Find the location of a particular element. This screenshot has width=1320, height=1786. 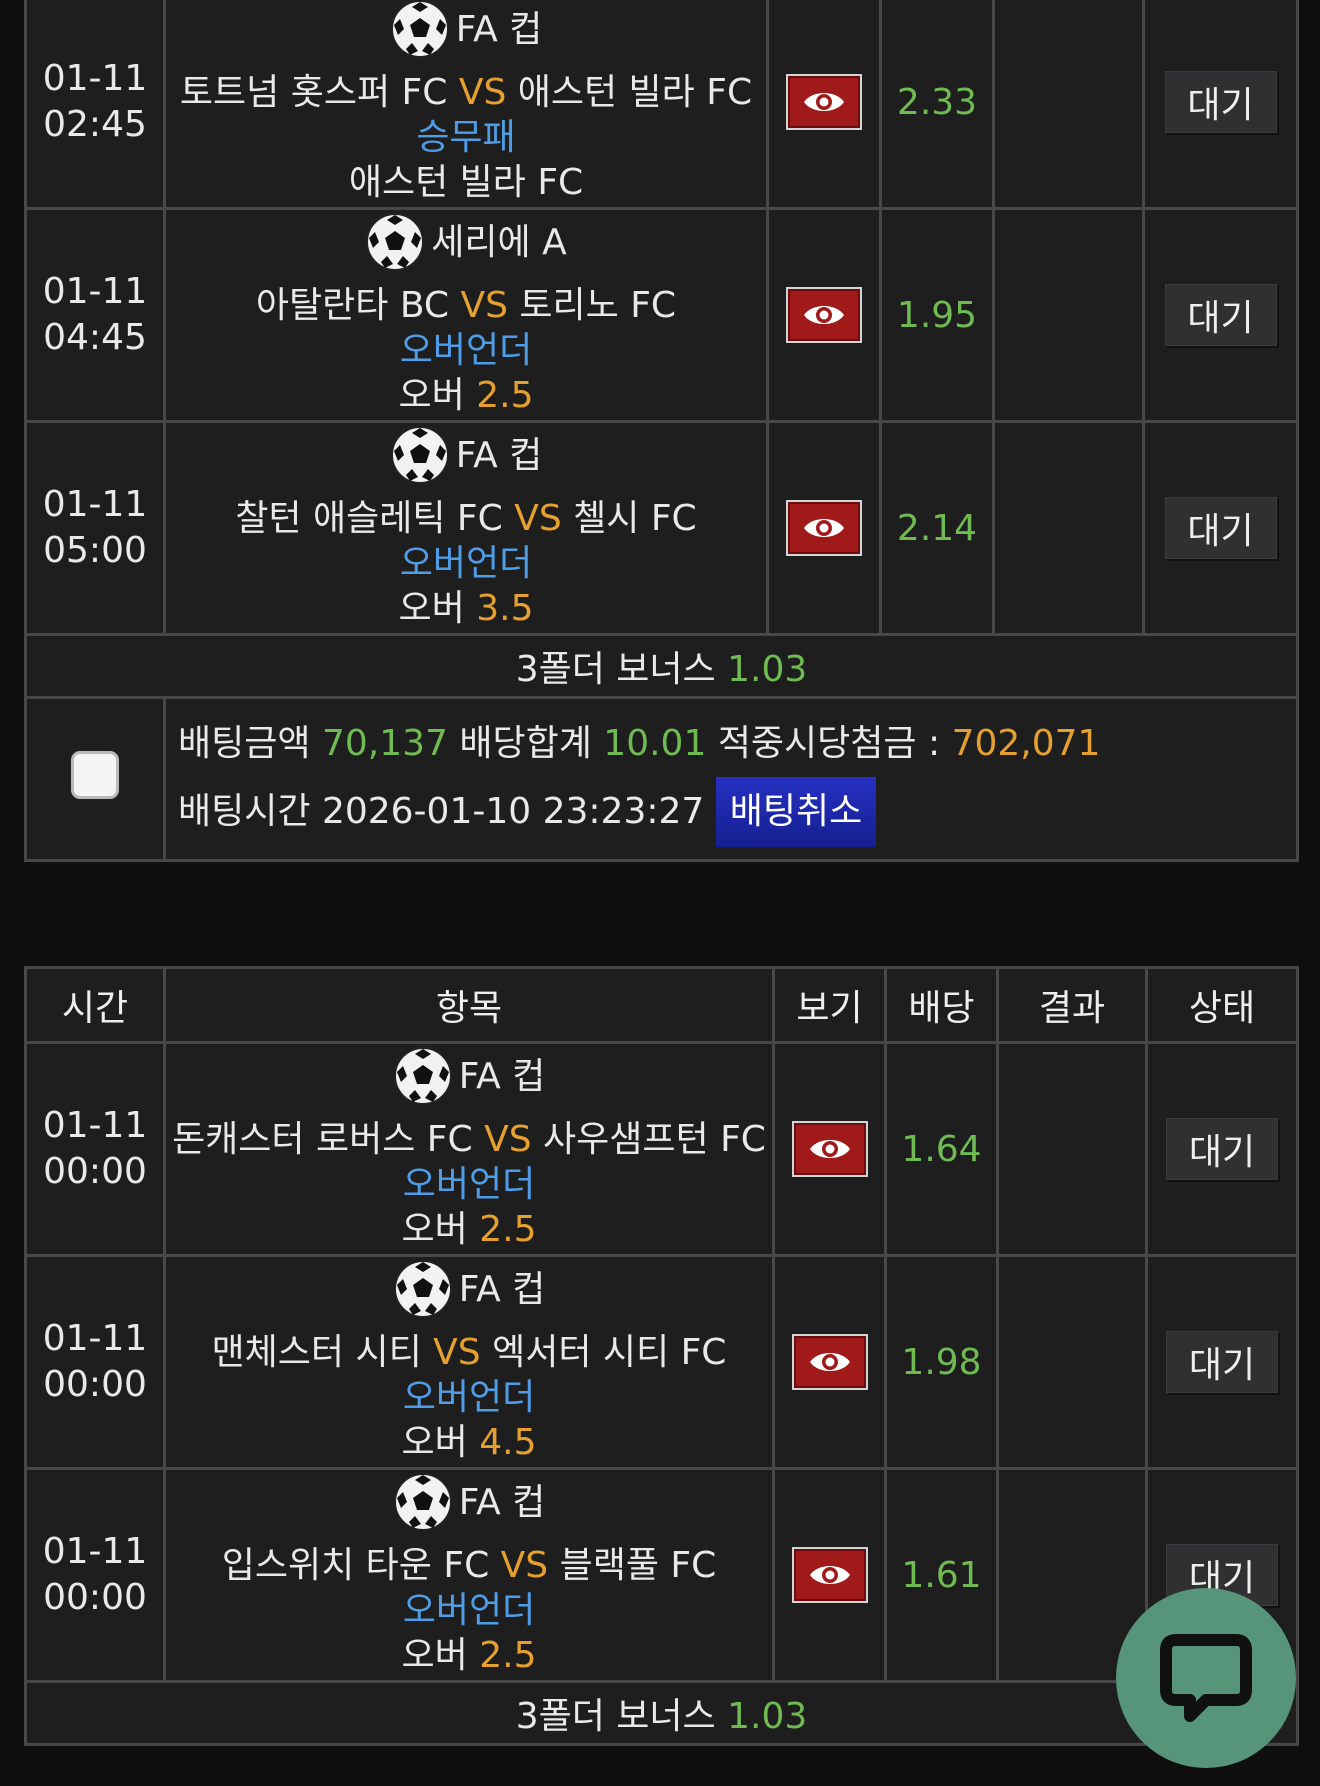

selection-line: 3.5 is located at coordinates (505, 608).